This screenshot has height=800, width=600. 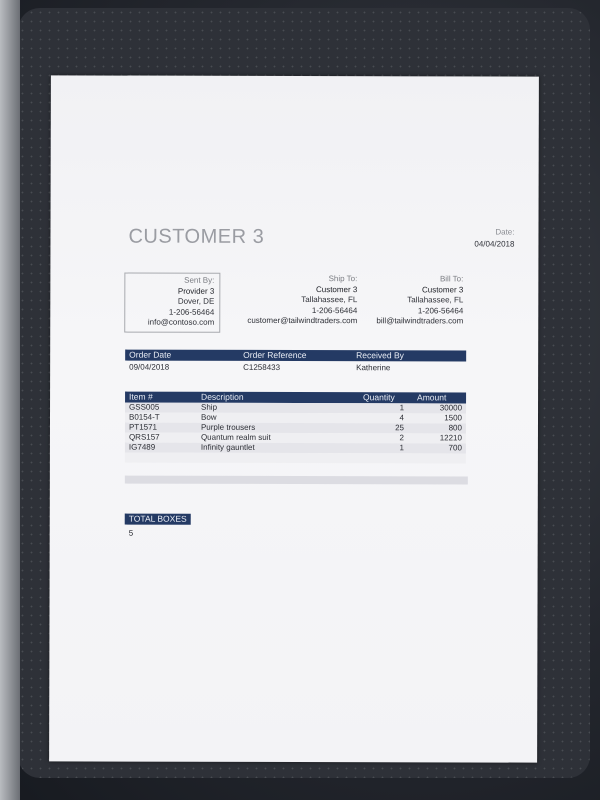 What do you see at coordinates (262, 367) in the screenshot?
I see `order-reference-value: C1258433` at bounding box center [262, 367].